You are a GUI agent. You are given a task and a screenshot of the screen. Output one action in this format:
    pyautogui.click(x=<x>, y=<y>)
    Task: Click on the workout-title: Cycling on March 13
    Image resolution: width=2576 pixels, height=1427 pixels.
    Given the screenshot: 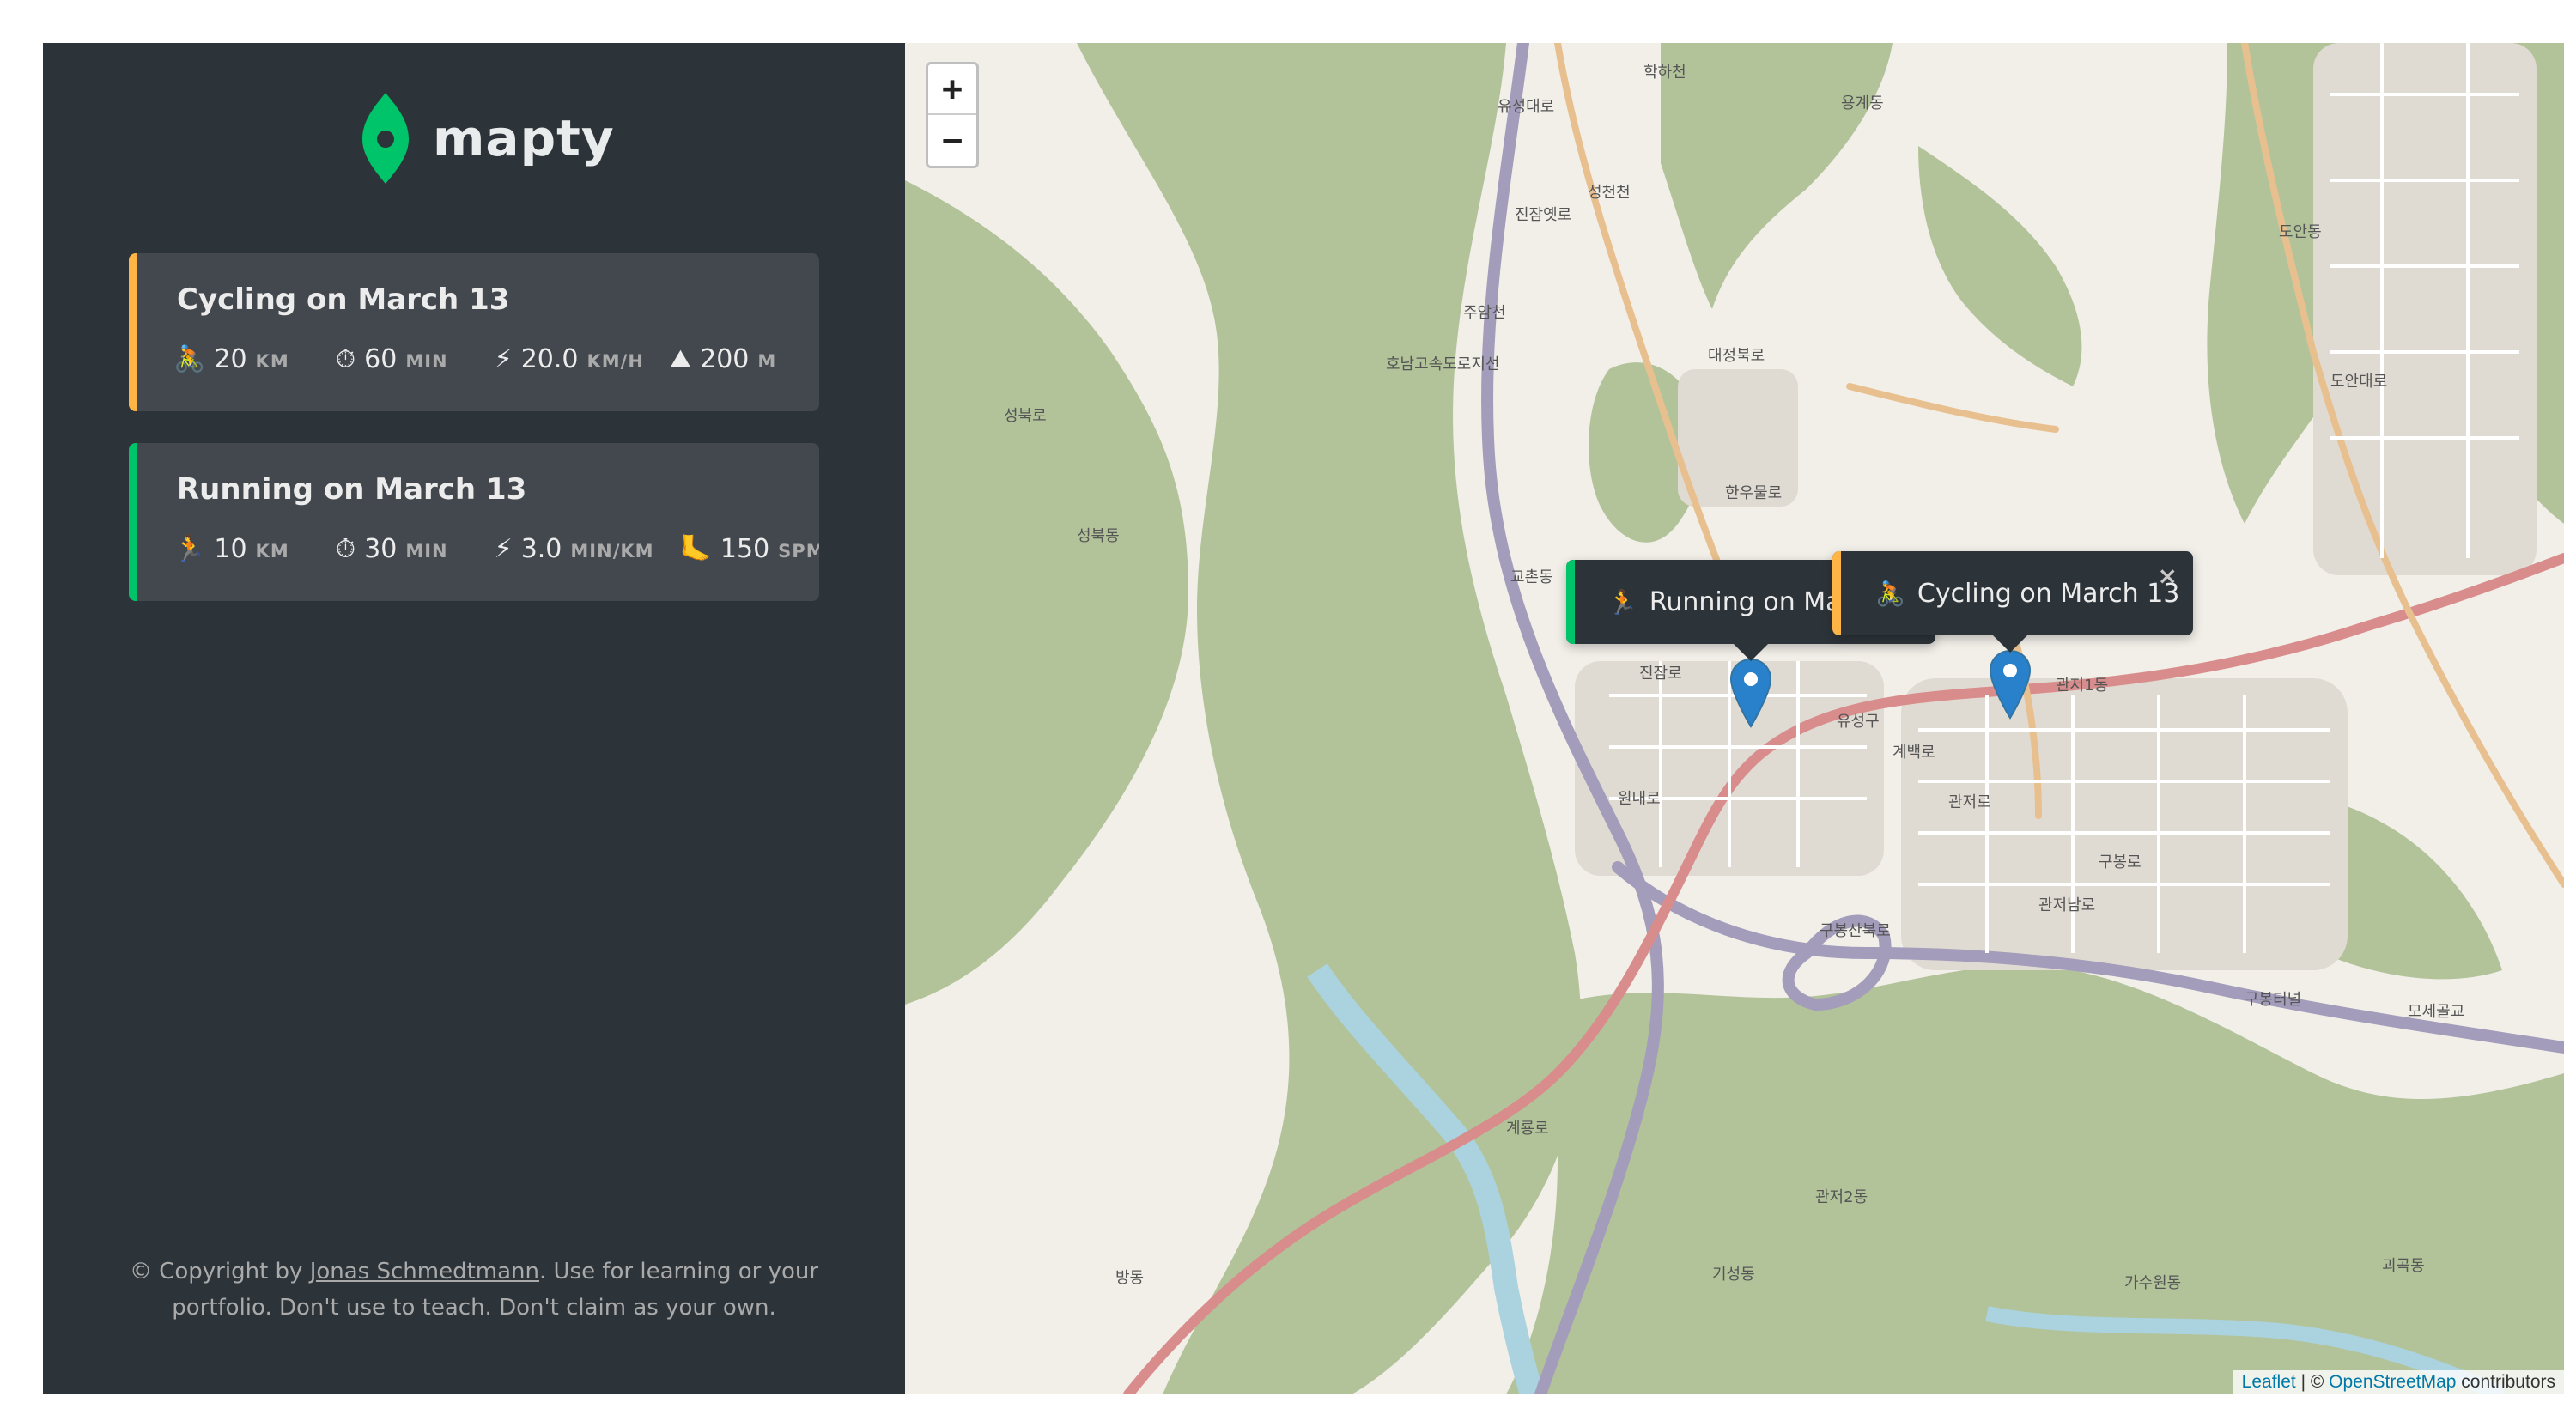 What is the action you would take?
    pyautogui.click(x=344, y=299)
    